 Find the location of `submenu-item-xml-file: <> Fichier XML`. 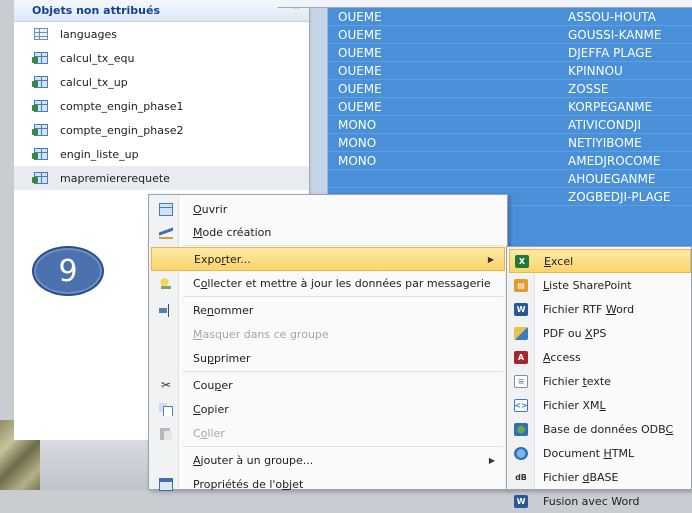

submenu-item-xml-file: <> Fichier XML is located at coordinates (600, 405).